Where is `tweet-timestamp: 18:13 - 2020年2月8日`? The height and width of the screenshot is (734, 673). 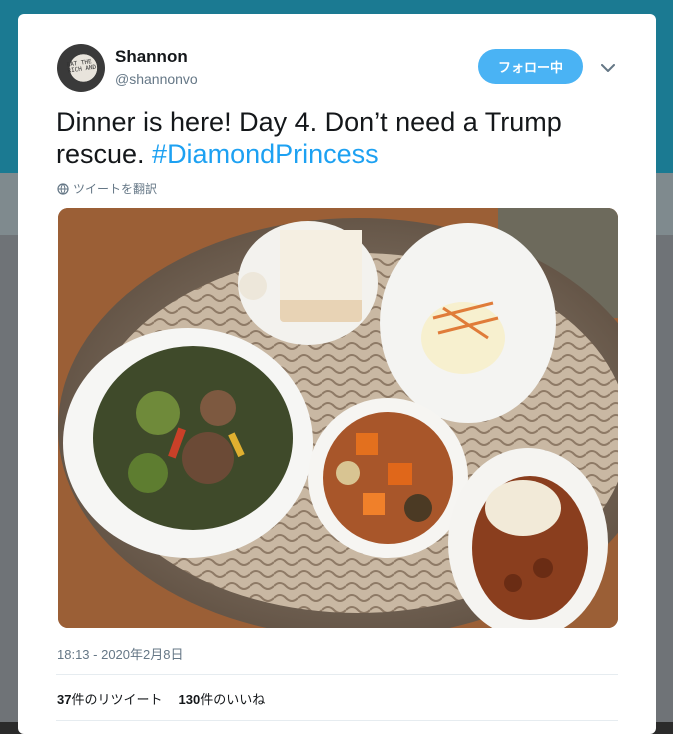
tweet-timestamp: 18:13 - 2020年2月8日 is located at coordinates (120, 653).